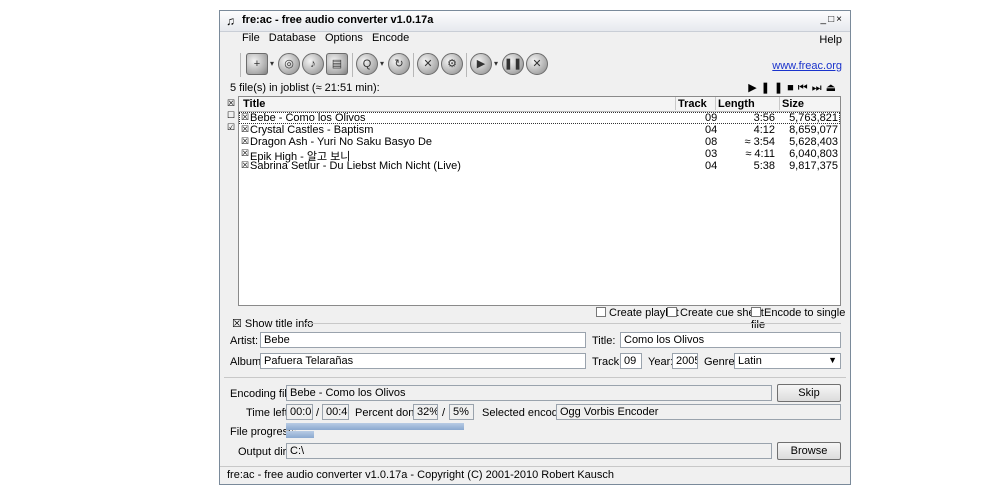 The width and height of the screenshot is (1000, 493). What do you see at coordinates (830, 40) in the screenshot?
I see `menu-help: Help` at bounding box center [830, 40].